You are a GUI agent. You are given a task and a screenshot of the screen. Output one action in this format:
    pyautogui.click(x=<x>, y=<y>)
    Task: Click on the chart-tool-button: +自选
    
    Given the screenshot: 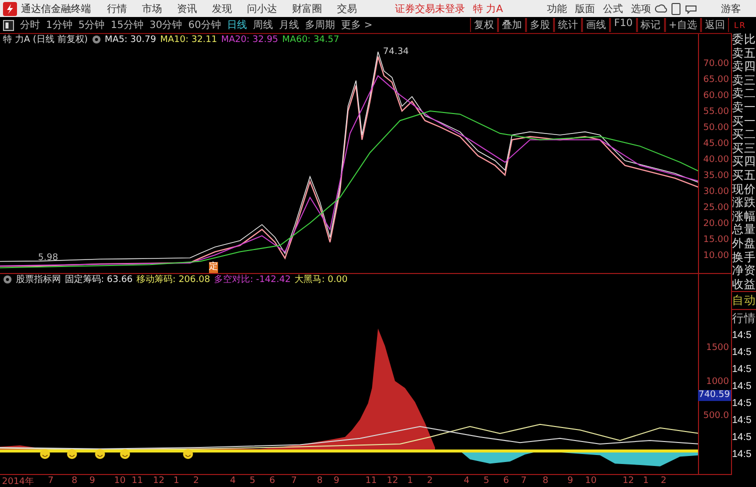 What is the action you would take?
    pyautogui.click(x=682, y=25)
    